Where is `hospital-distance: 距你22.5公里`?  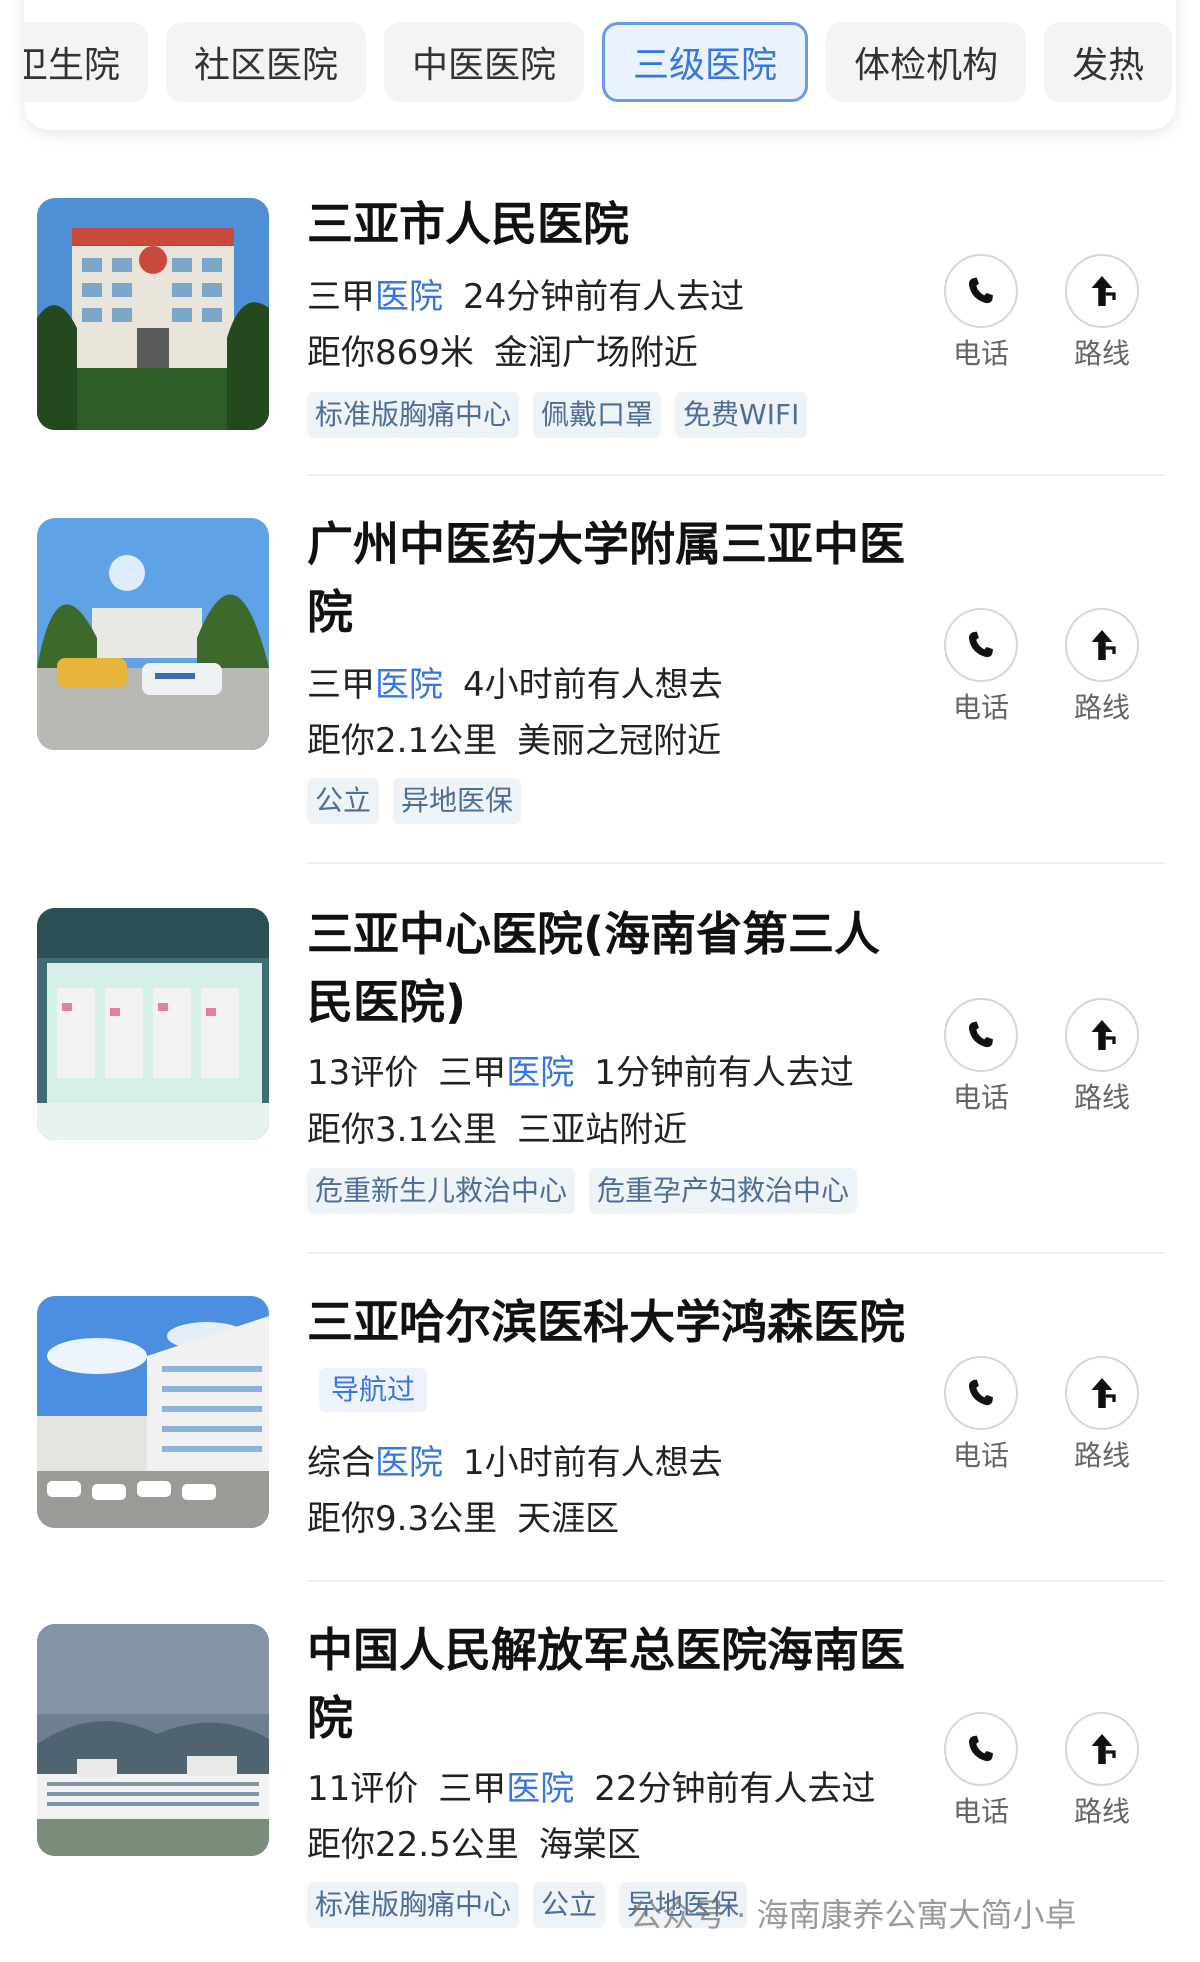
hospital-distance: 距你22.5公里 is located at coordinates (413, 1845).